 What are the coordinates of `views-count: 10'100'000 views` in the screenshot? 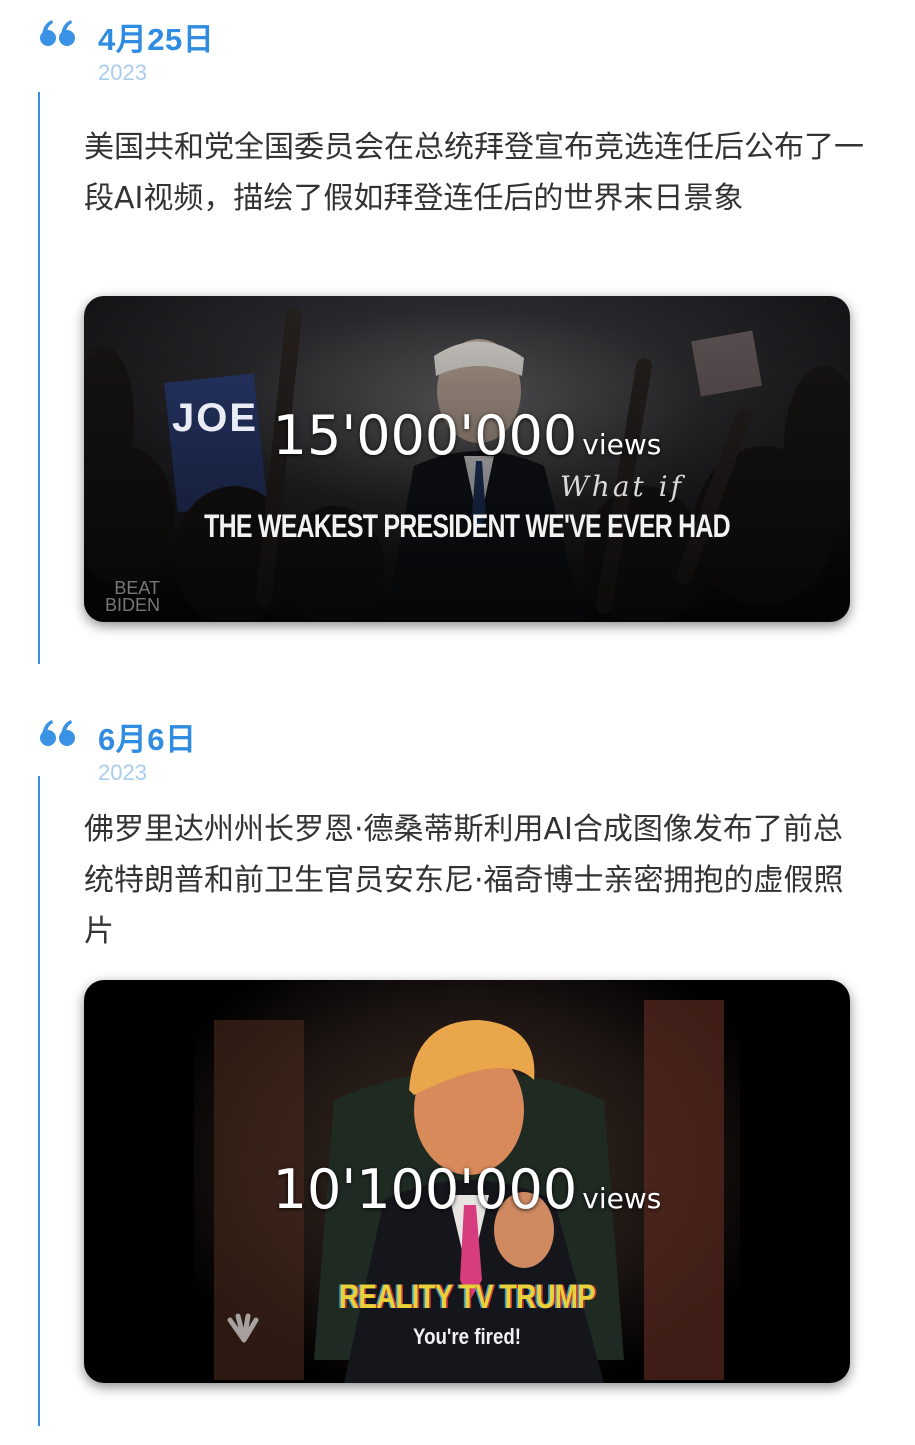 It's located at (467, 1189).